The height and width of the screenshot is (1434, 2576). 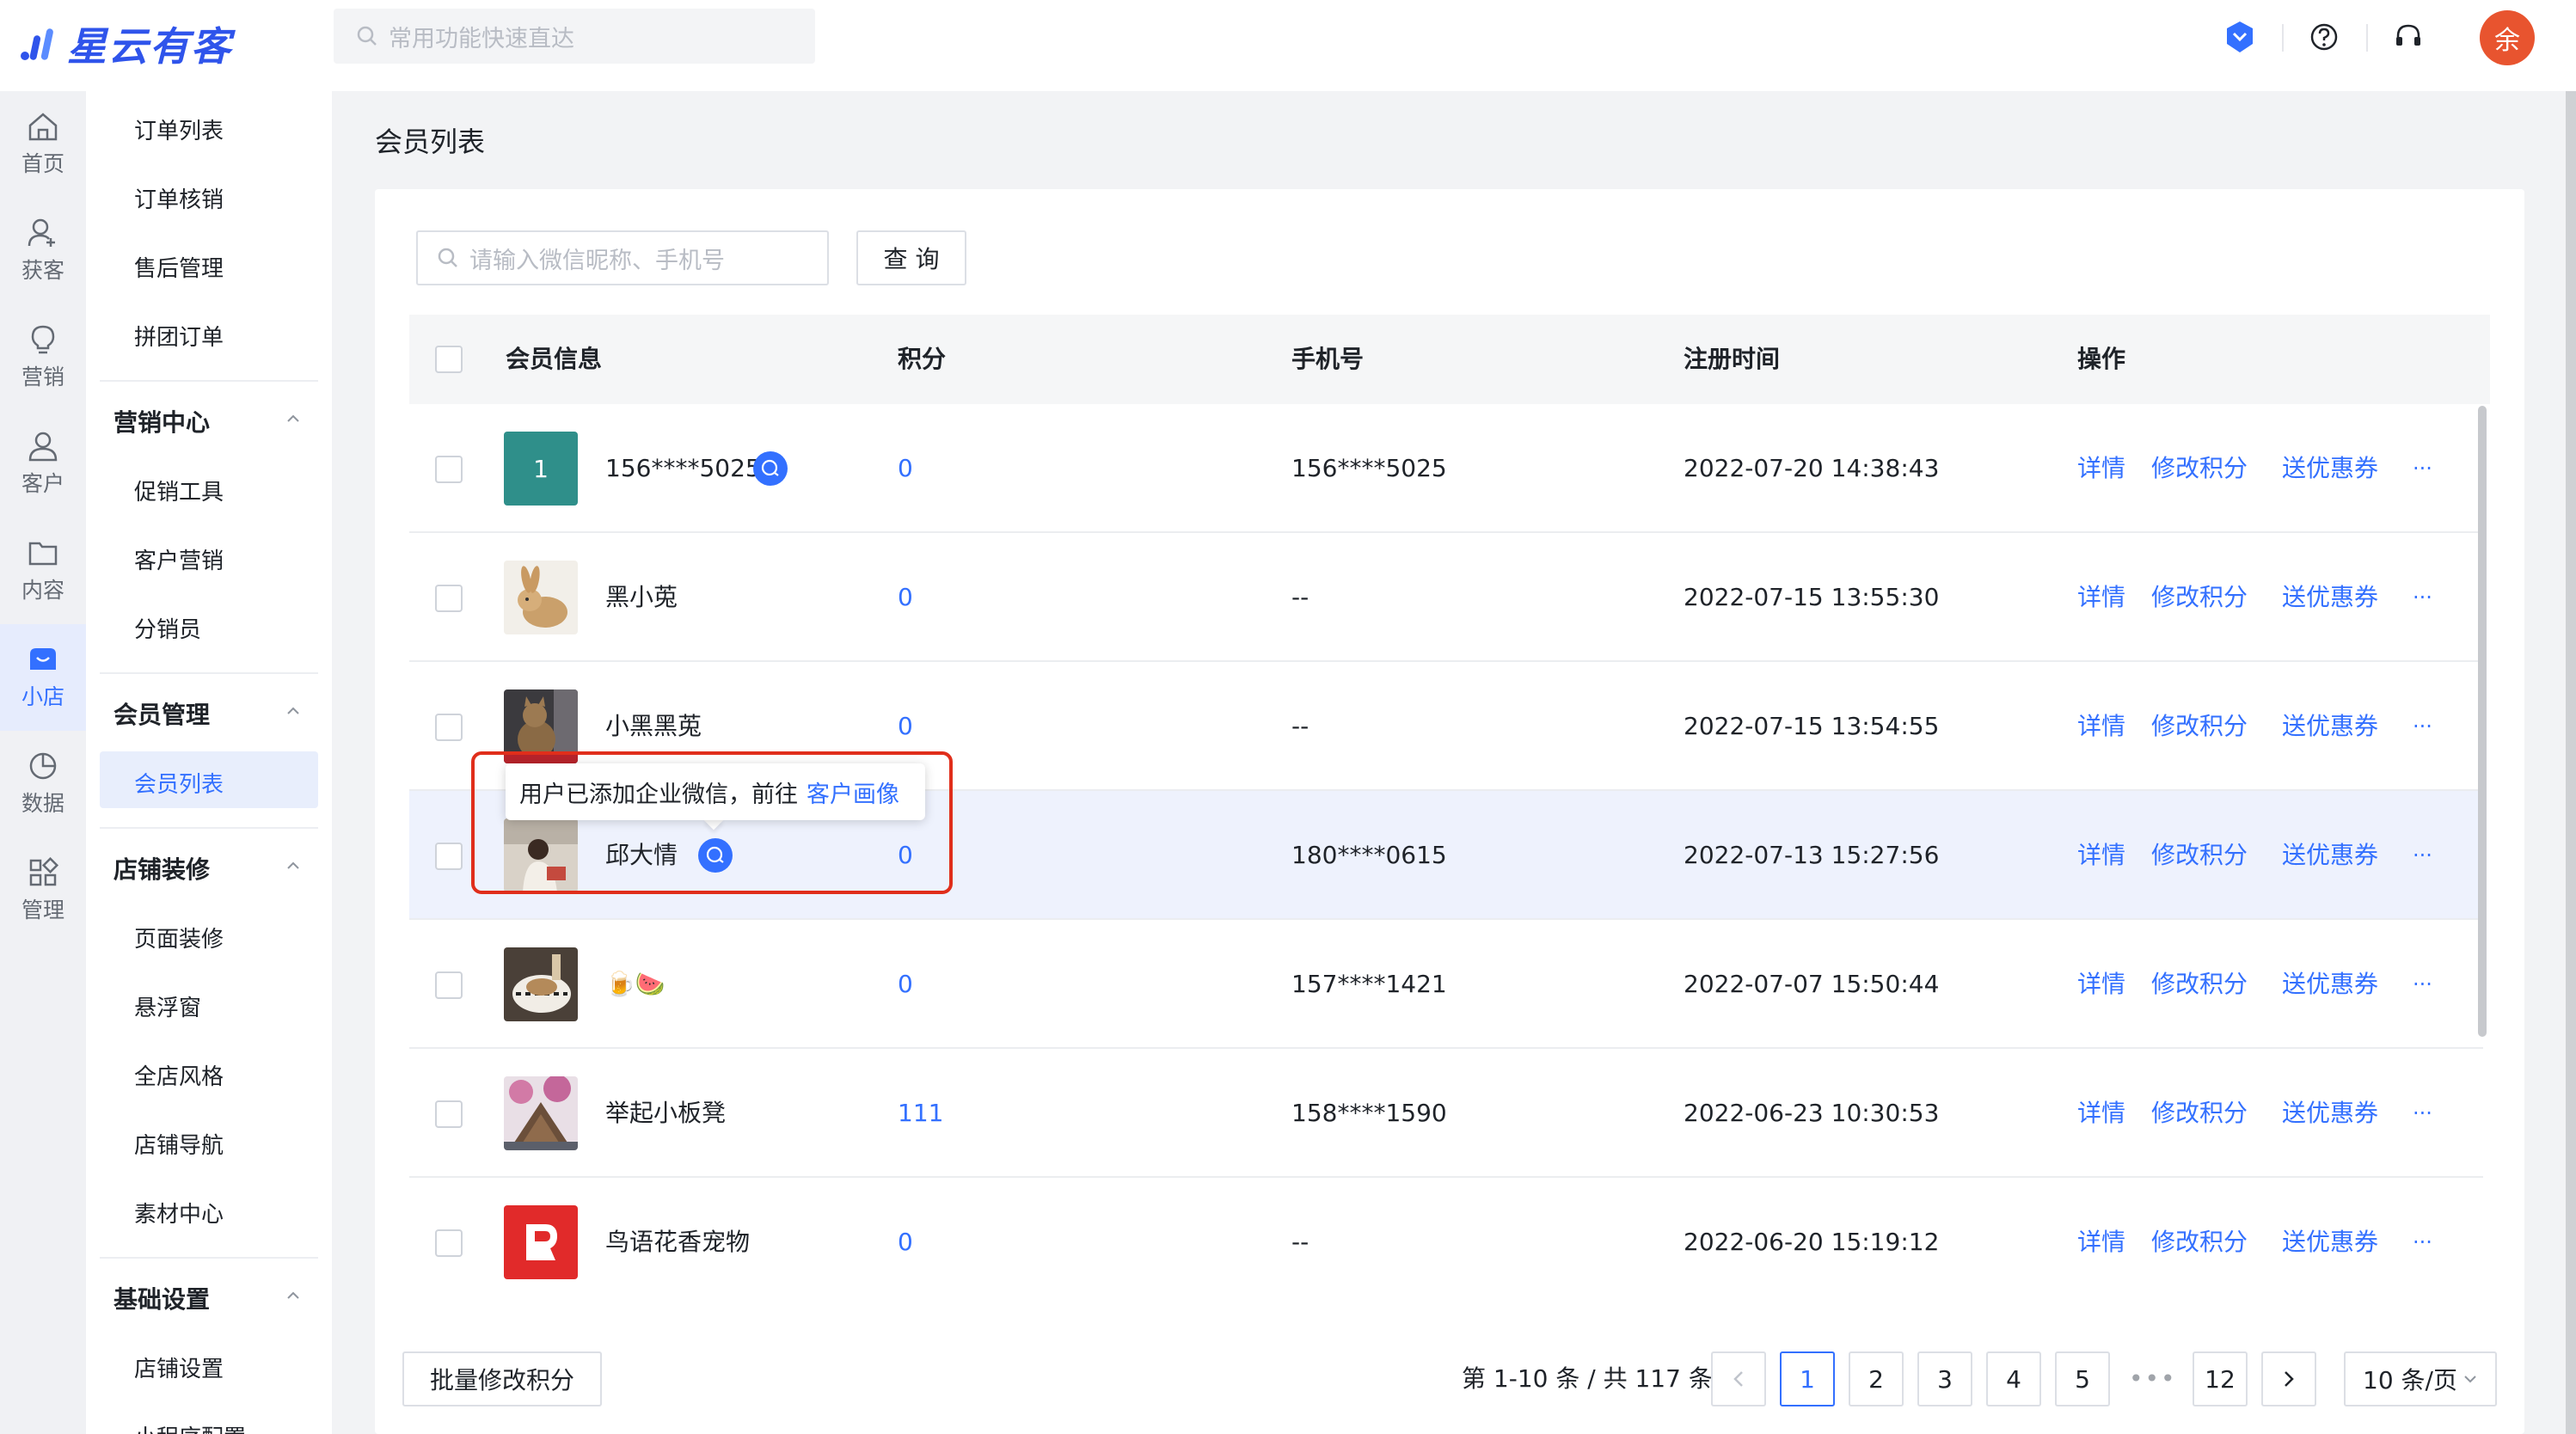 I want to click on rail-item-data: 数据, so click(x=43, y=784).